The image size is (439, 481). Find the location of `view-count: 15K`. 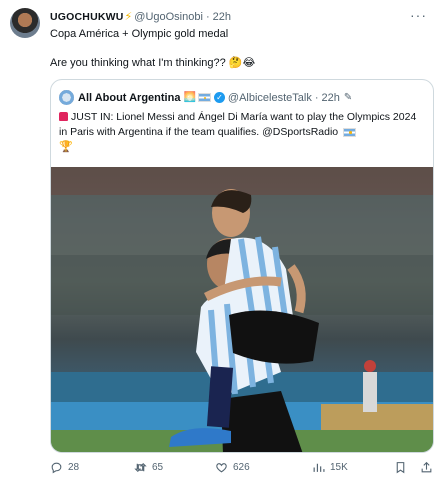

view-count: 15K is located at coordinates (339, 467).